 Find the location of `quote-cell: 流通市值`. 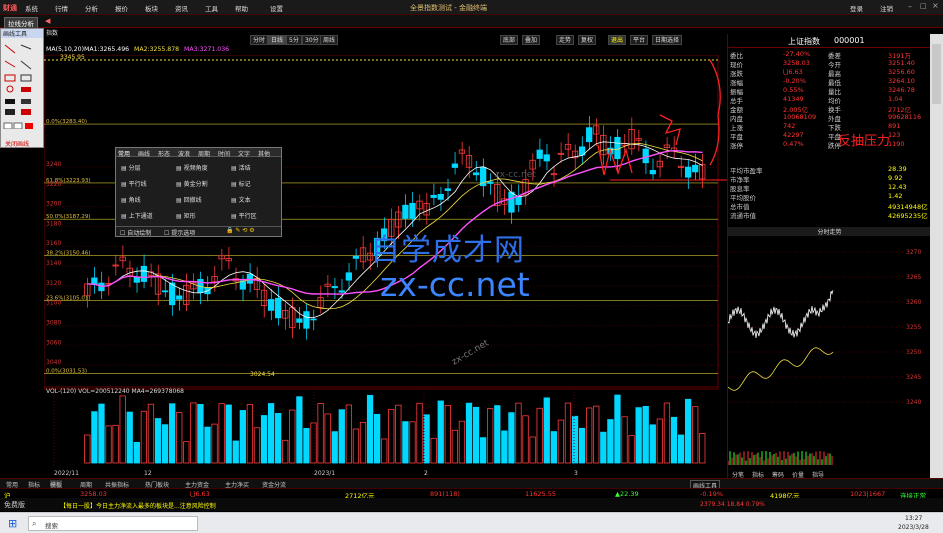

quote-cell: 流通市值 is located at coordinates (743, 216).